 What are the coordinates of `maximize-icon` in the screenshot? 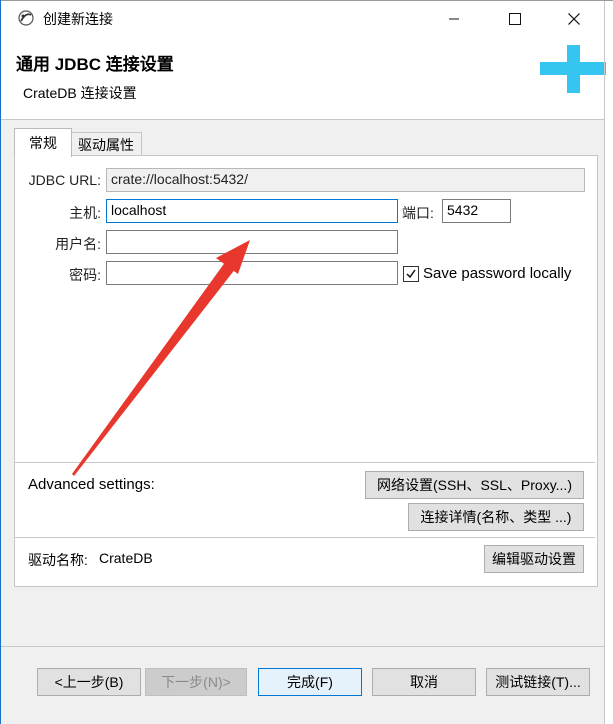 It's located at (515, 19).